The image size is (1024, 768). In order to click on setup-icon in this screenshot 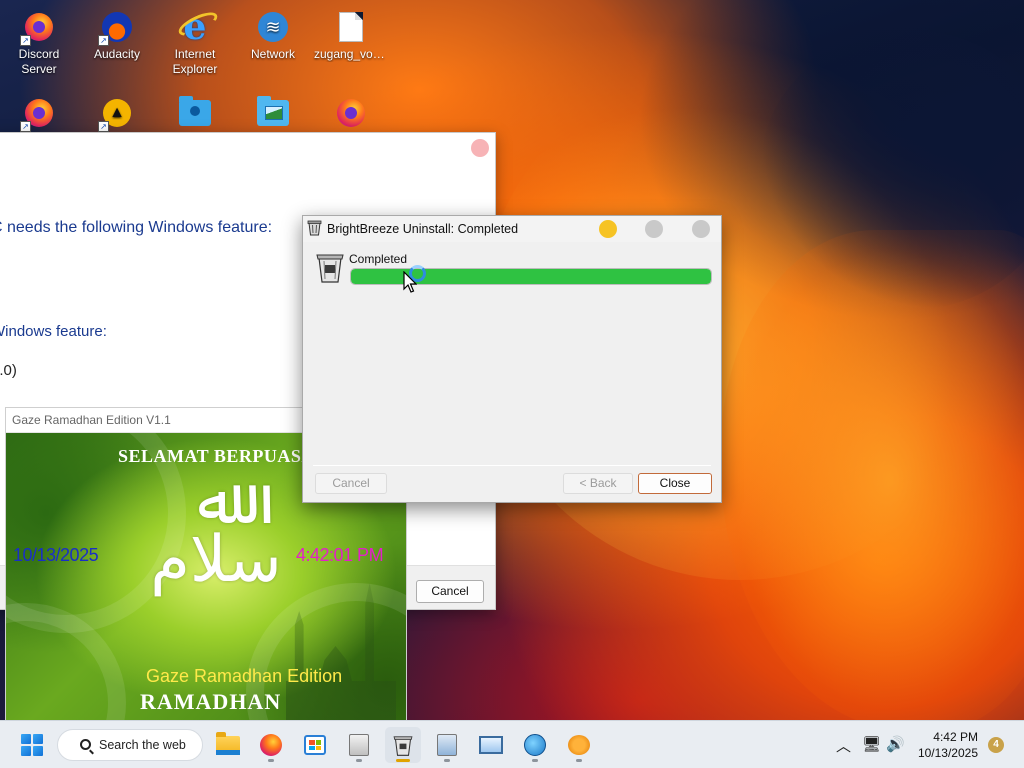, I will do `click(447, 745)`.